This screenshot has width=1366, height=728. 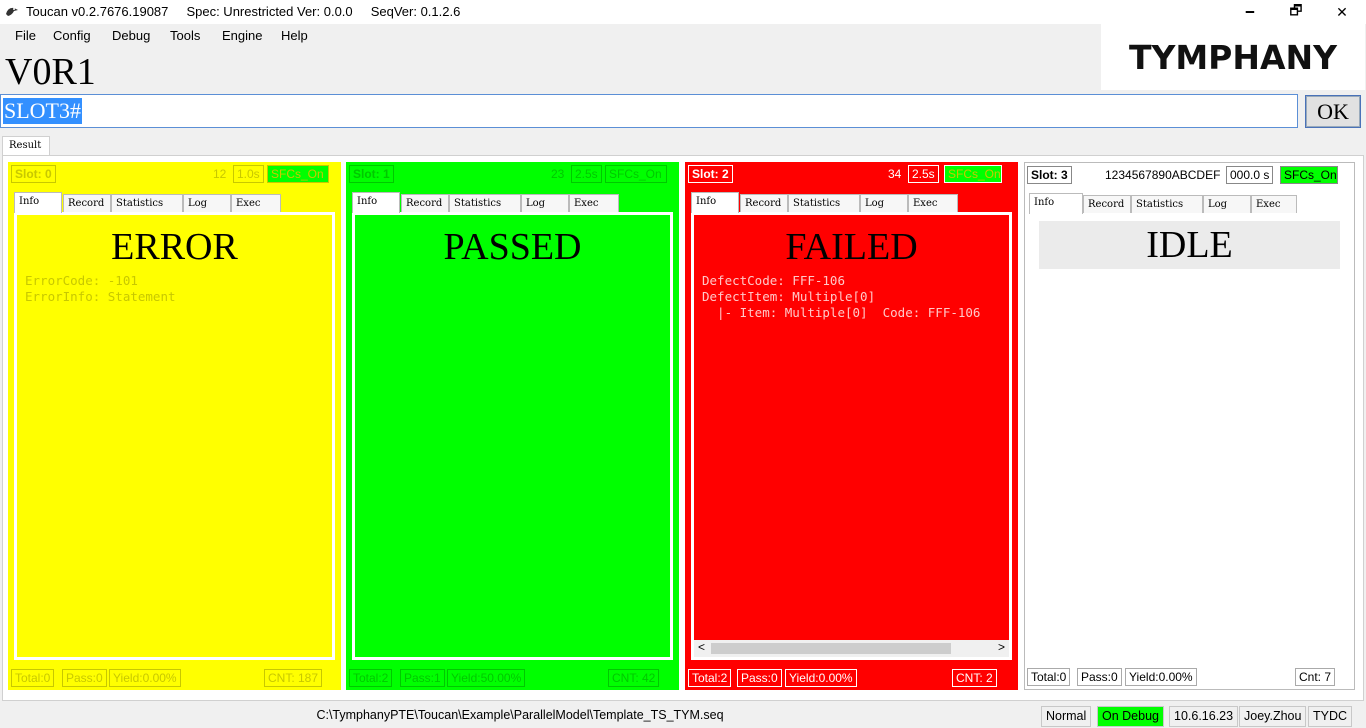 What do you see at coordinates (512, 174) in the screenshot?
I see `slot-header: Slot: 1 23 2.5s SFCs_On` at bounding box center [512, 174].